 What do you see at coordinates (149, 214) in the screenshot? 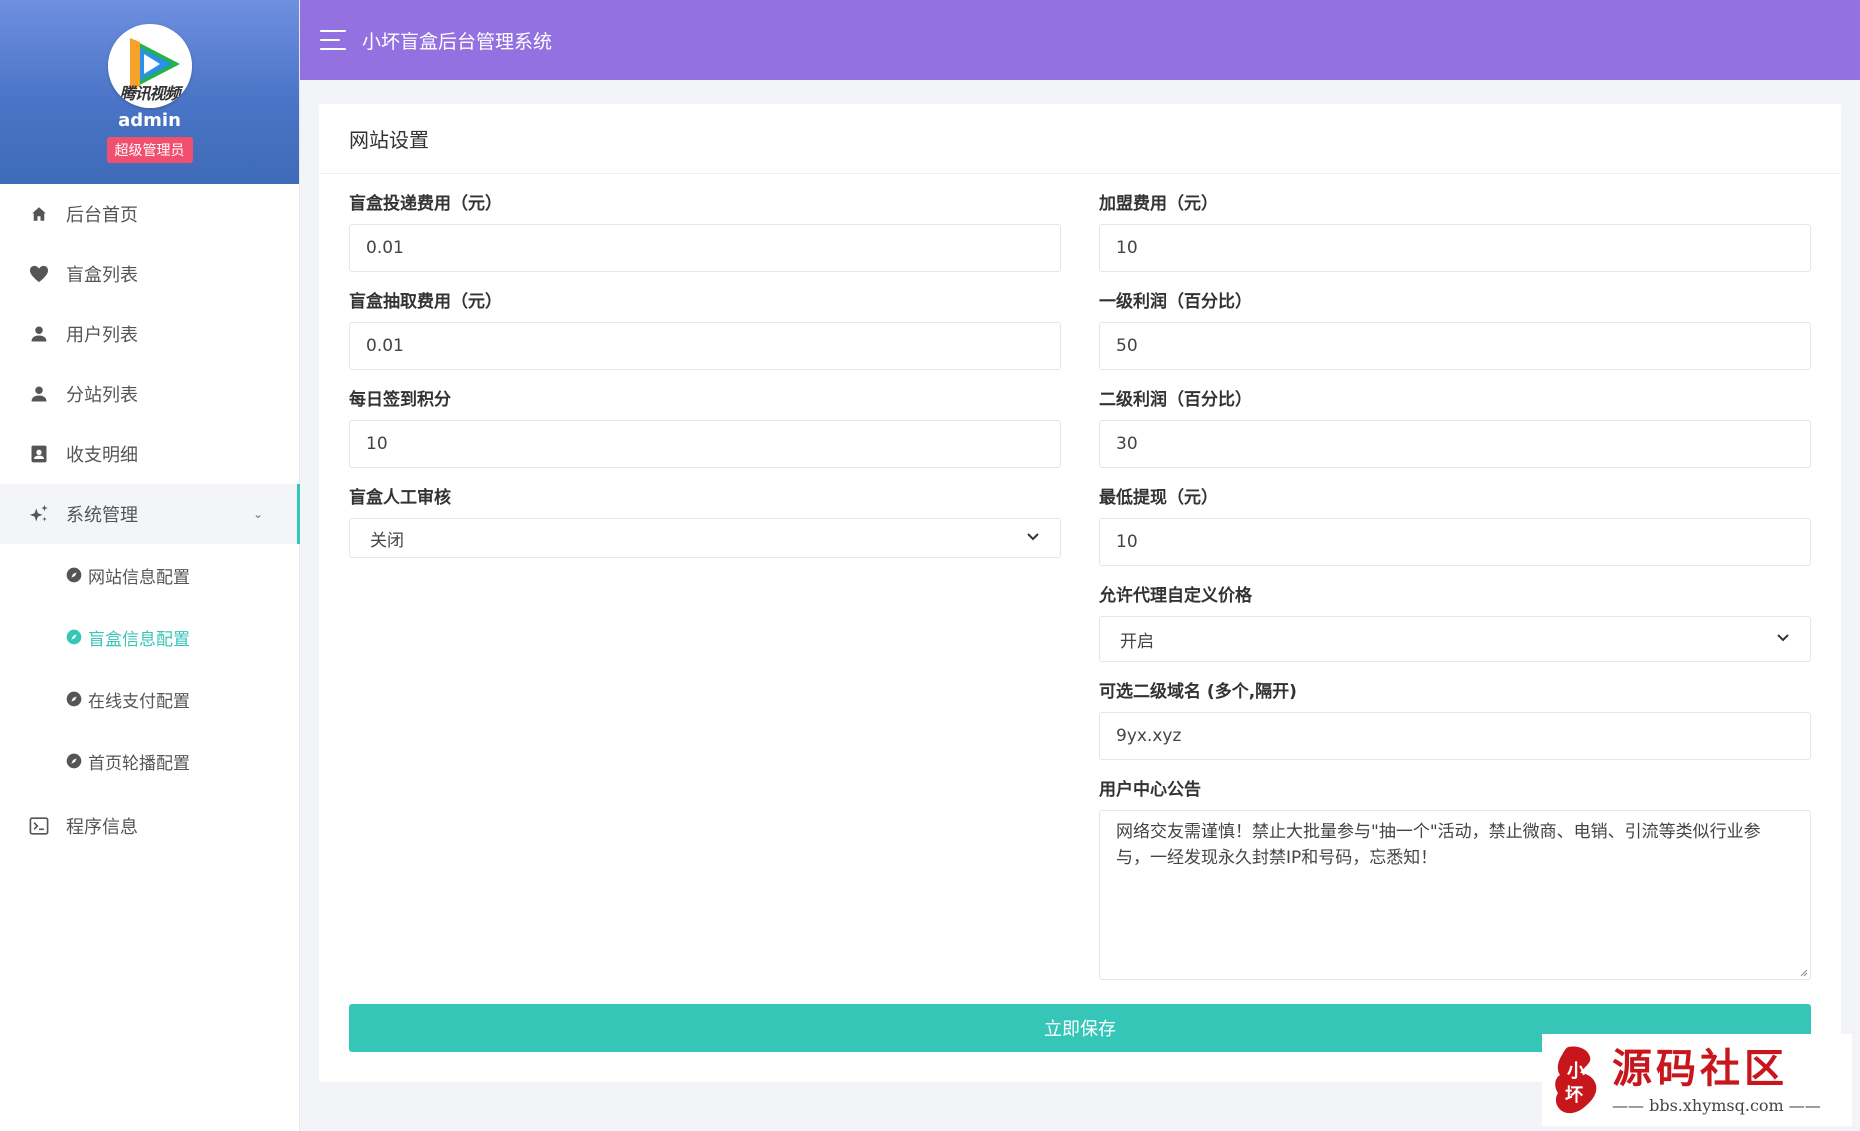
I see `sidebar-item-home: 后台首页` at bounding box center [149, 214].